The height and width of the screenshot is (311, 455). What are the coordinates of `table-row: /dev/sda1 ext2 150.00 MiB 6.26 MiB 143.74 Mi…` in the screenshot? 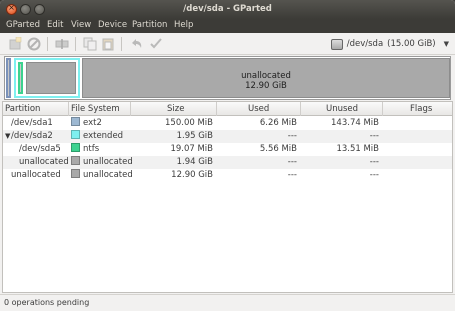 It's located at (227, 123).